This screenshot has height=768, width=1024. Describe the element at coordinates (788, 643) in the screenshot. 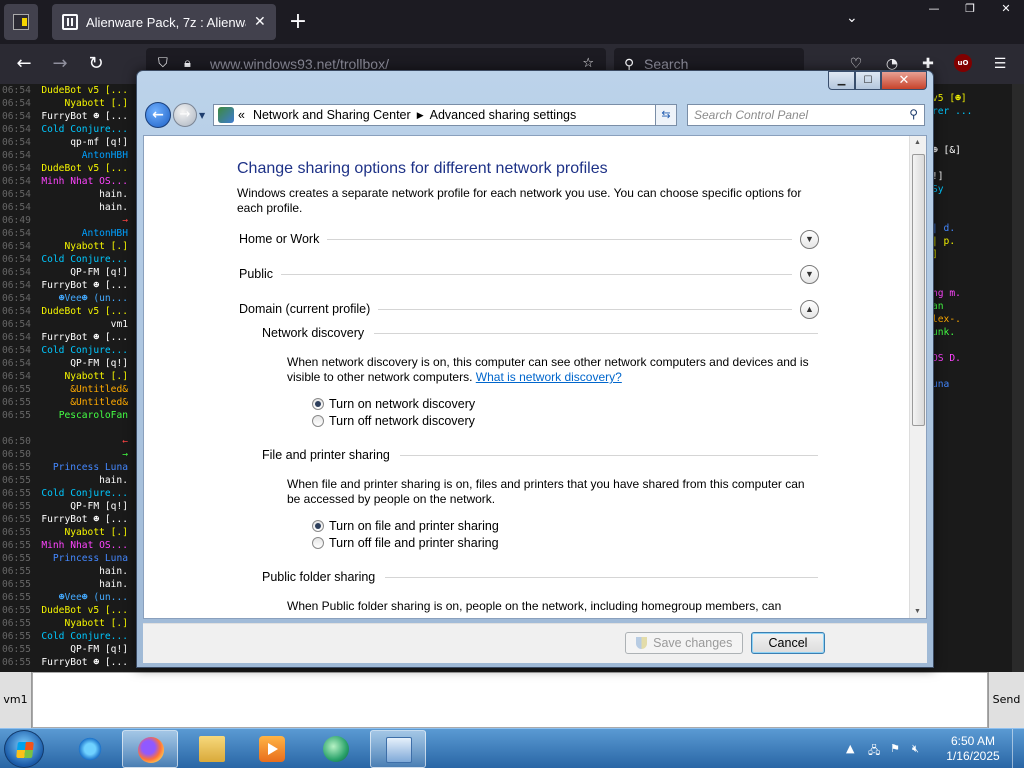

I see `cancel-button: Cancel` at that location.